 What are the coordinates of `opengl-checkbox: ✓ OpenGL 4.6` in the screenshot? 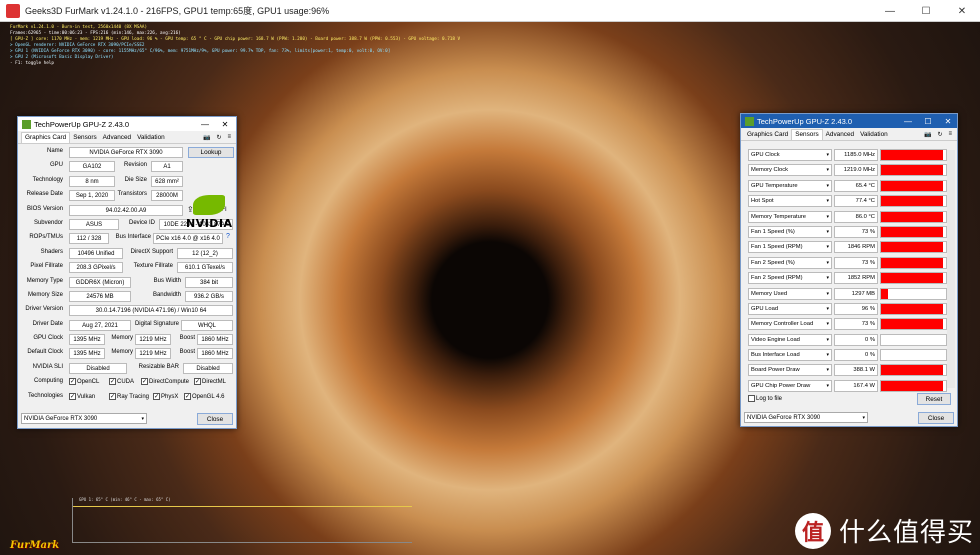 It's located at (204, 396).